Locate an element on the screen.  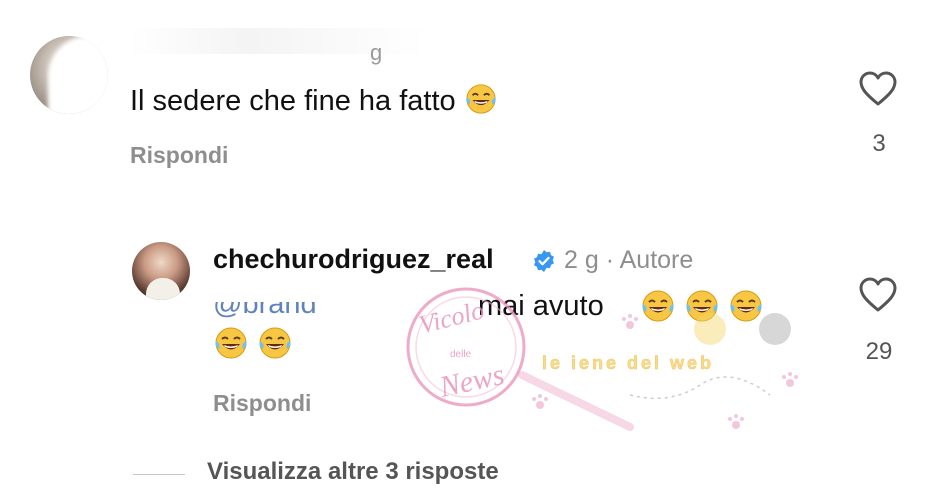
svg-text: delle is located at coordinates (461, 354).